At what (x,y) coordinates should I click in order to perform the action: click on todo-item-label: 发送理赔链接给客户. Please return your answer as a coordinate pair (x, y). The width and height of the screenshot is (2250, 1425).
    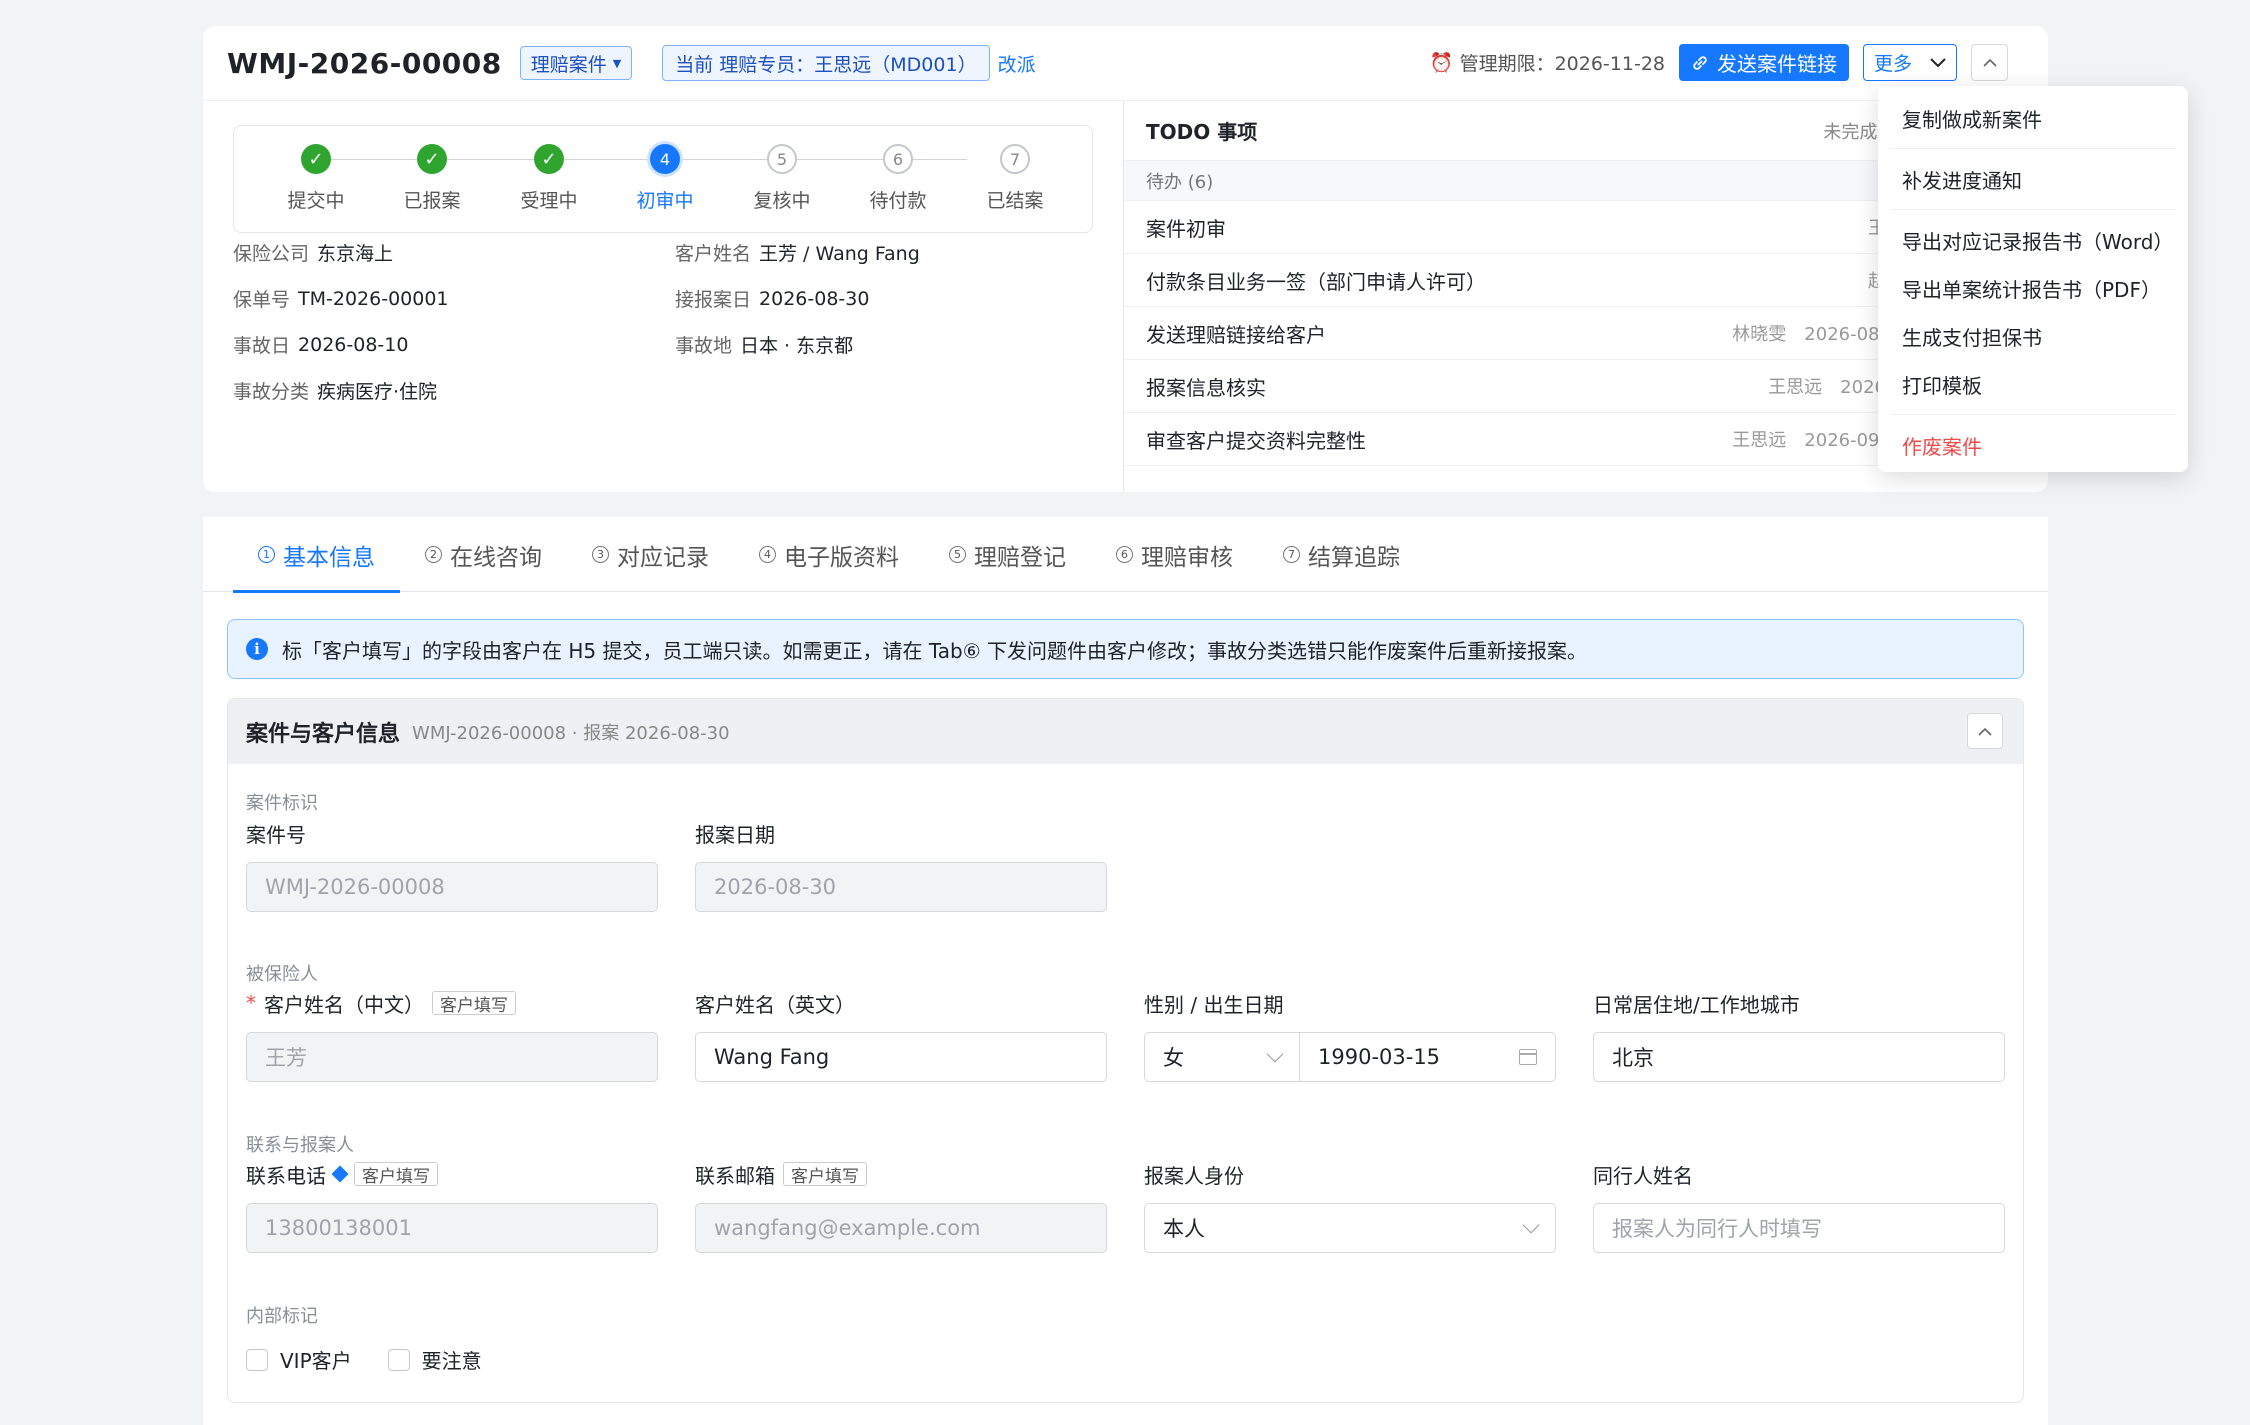
    Looking at the image, I should click on (1236, 334).